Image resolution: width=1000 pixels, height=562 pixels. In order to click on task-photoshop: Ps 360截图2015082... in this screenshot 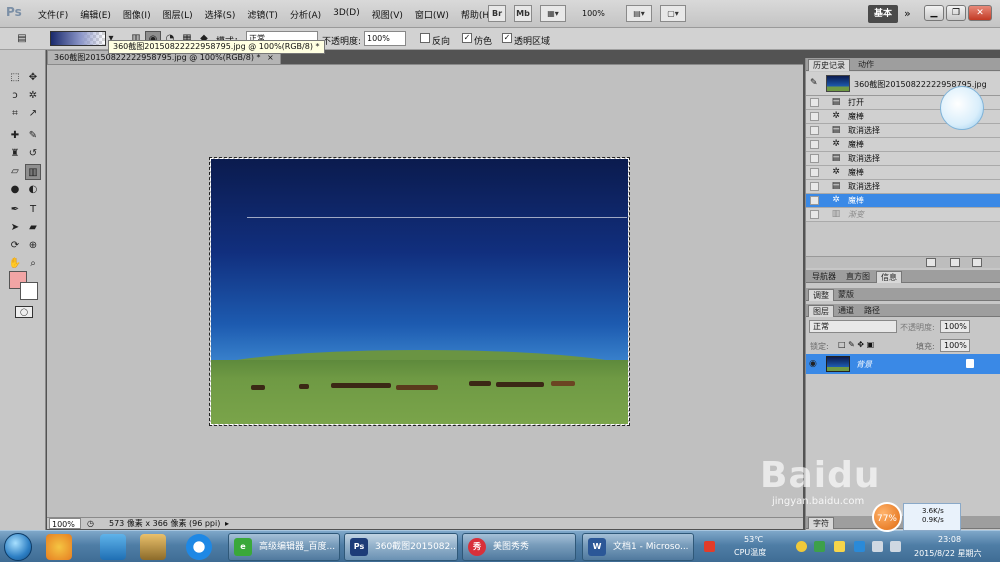, I will do `click(401, 547)`.